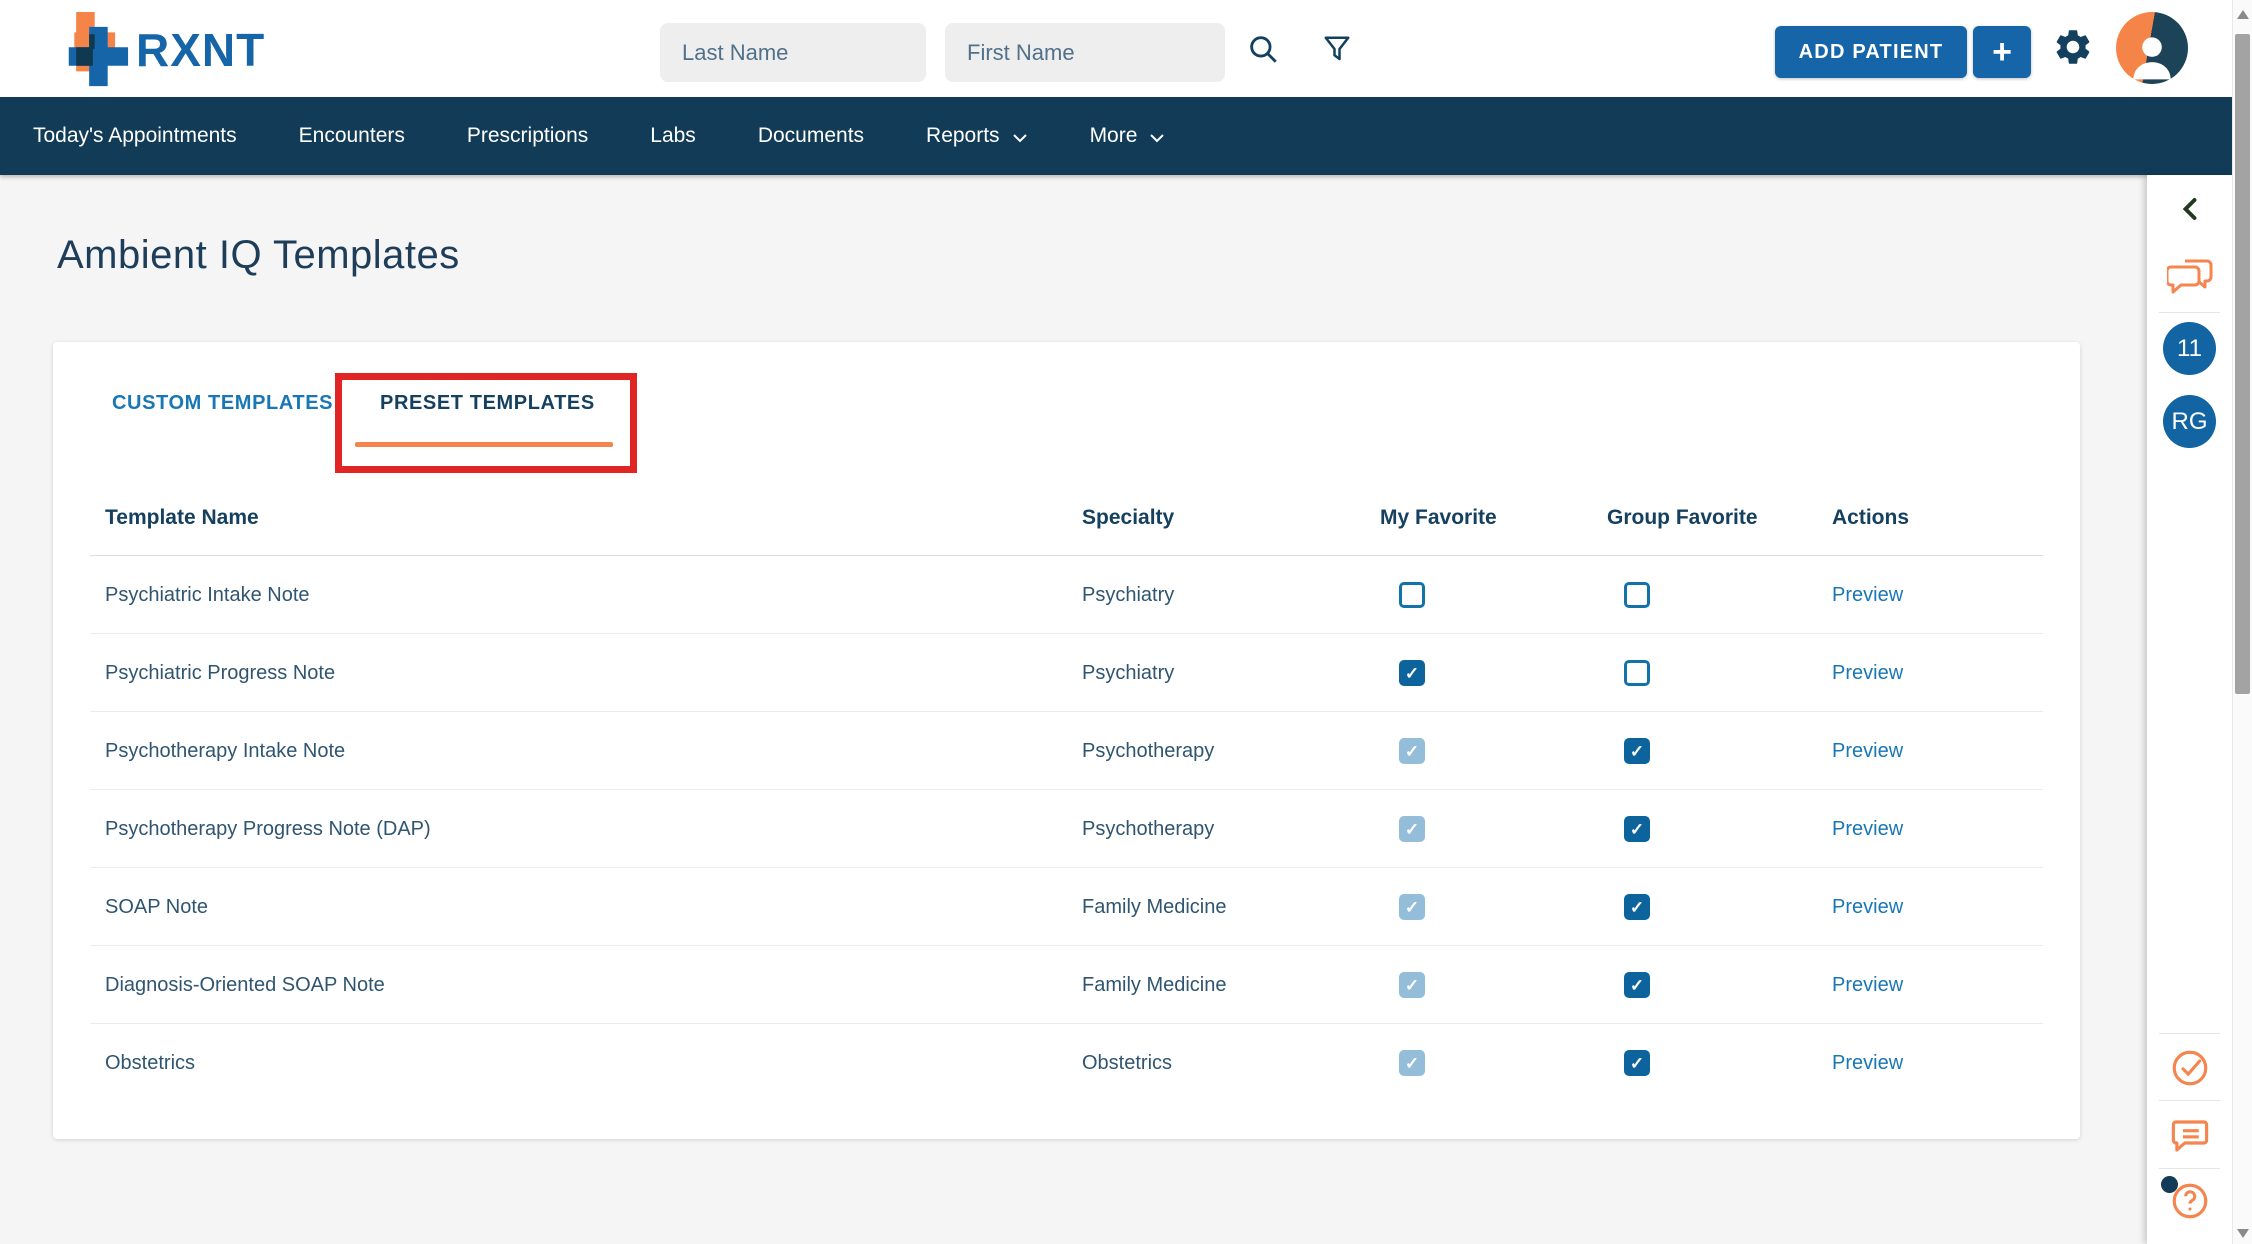  I want to click on notification-count-badge: 11, so click(2189, 348).